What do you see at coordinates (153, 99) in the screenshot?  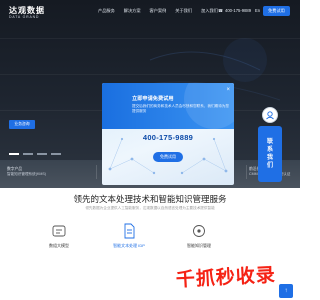 I see `modal-title: 立即申请免费试用` at bounding box center [153, 99].